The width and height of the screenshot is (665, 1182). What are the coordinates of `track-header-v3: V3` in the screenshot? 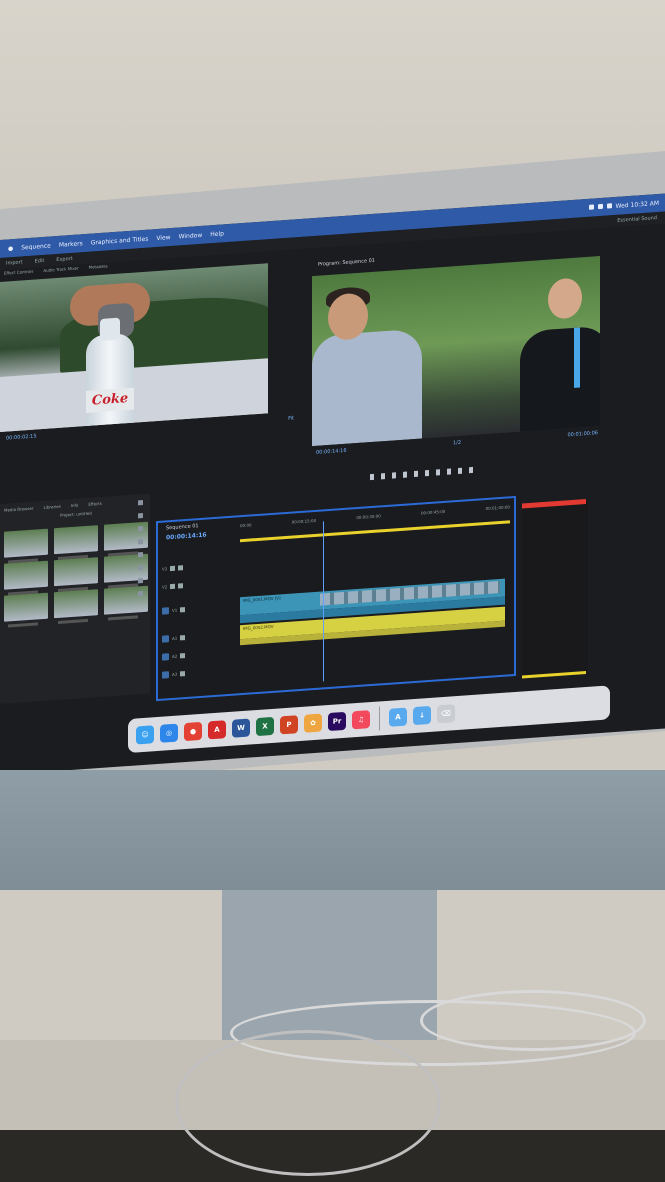 It's located at (197, 566).